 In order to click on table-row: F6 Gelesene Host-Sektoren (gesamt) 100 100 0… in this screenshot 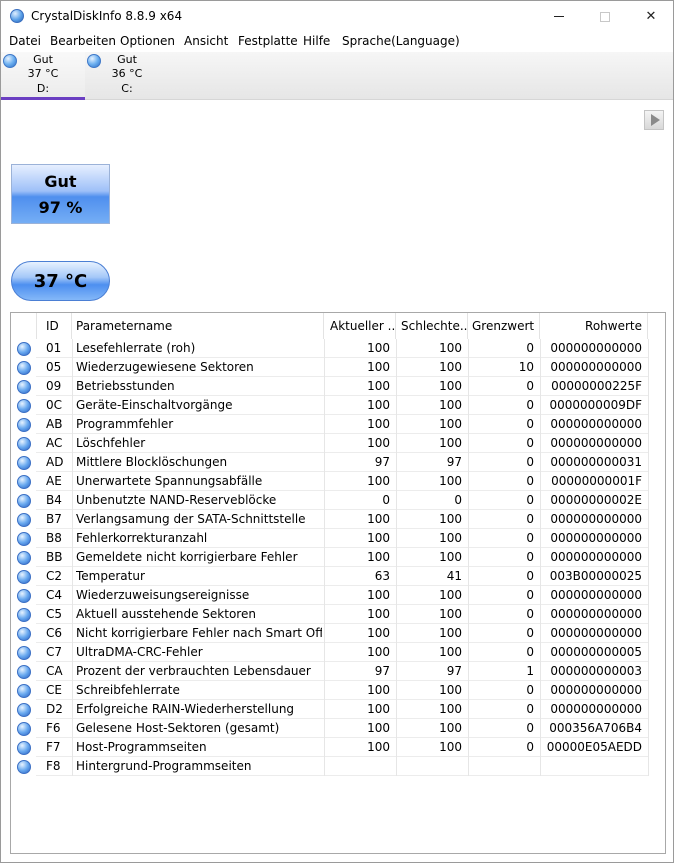, I will do `click(338, 728)`.